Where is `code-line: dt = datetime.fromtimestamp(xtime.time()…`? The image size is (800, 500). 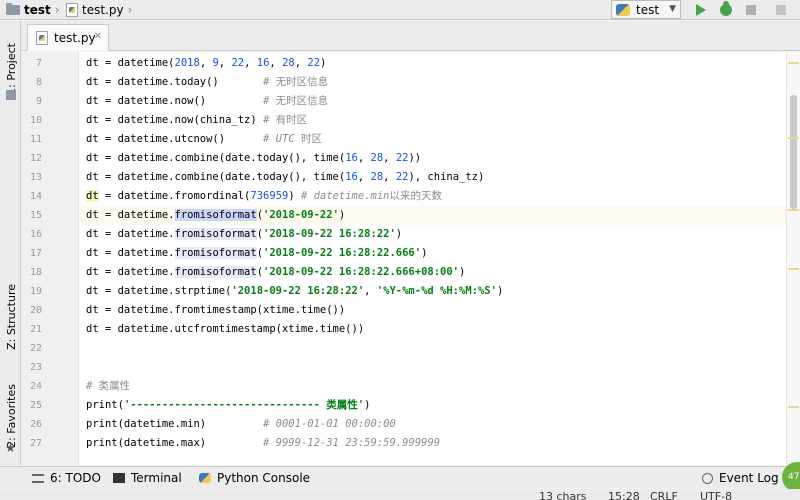 code-line: dt = datetime.fromtimestamp(xtime.time()… is located at coordinates (215, 310).